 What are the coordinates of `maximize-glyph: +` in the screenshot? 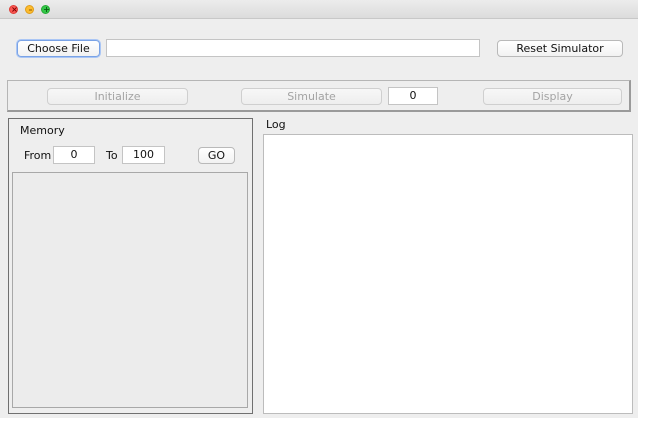 It's located at (46, 9).